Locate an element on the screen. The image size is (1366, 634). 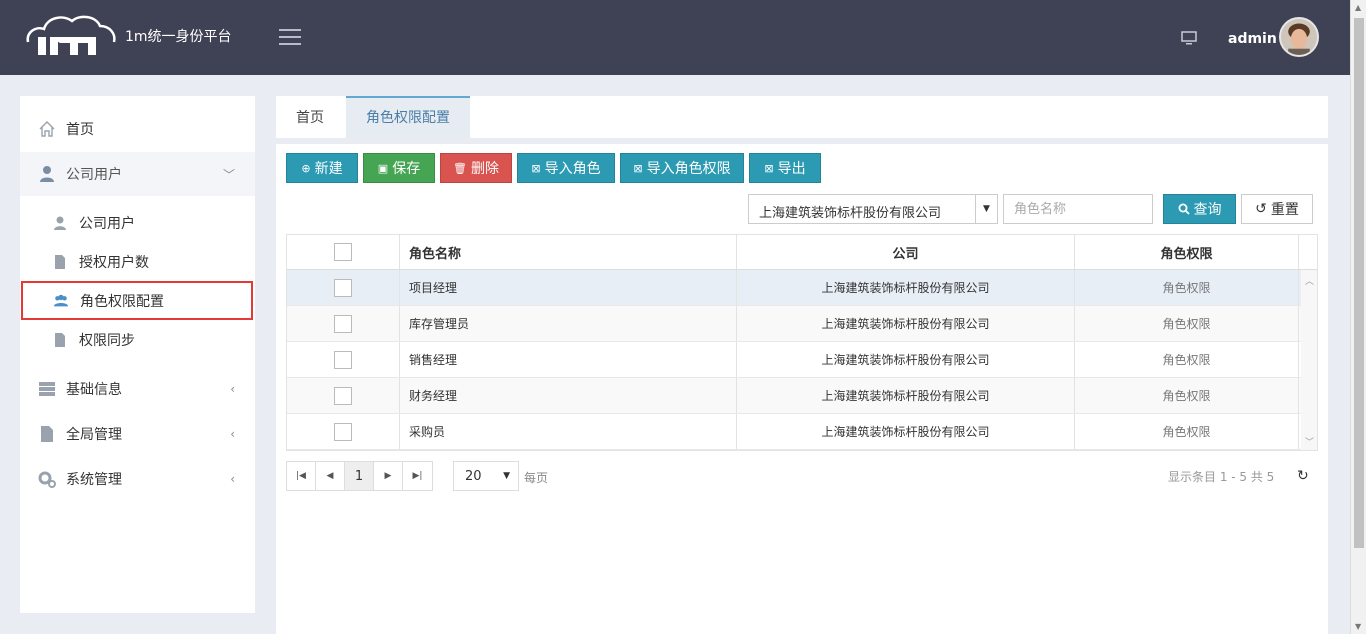
current-page: 1 is located at coordinates (359, 476).